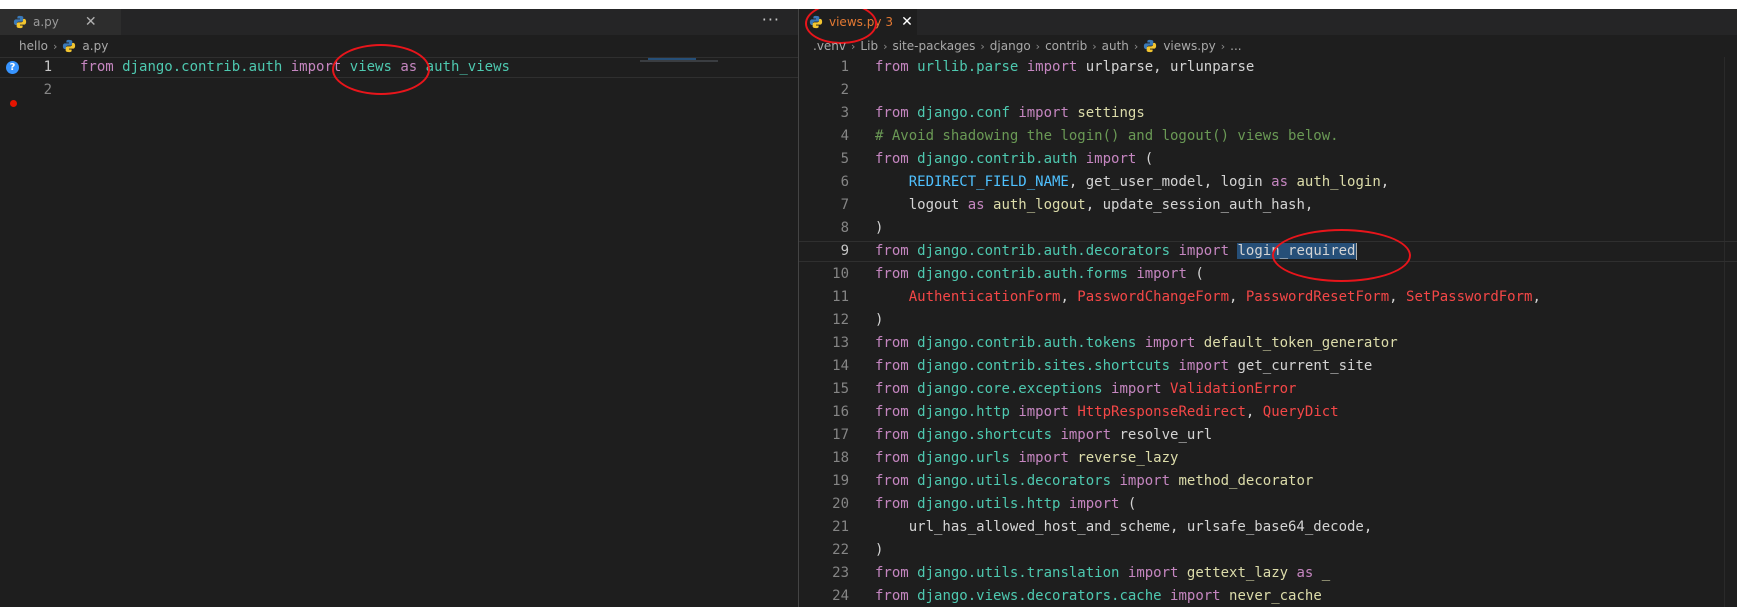 The image size is (1737, 607). What do you see at coordinates (1268, 320) in the screenshot?
I see `code-line: 12)` at bounding box center [1268, 320].